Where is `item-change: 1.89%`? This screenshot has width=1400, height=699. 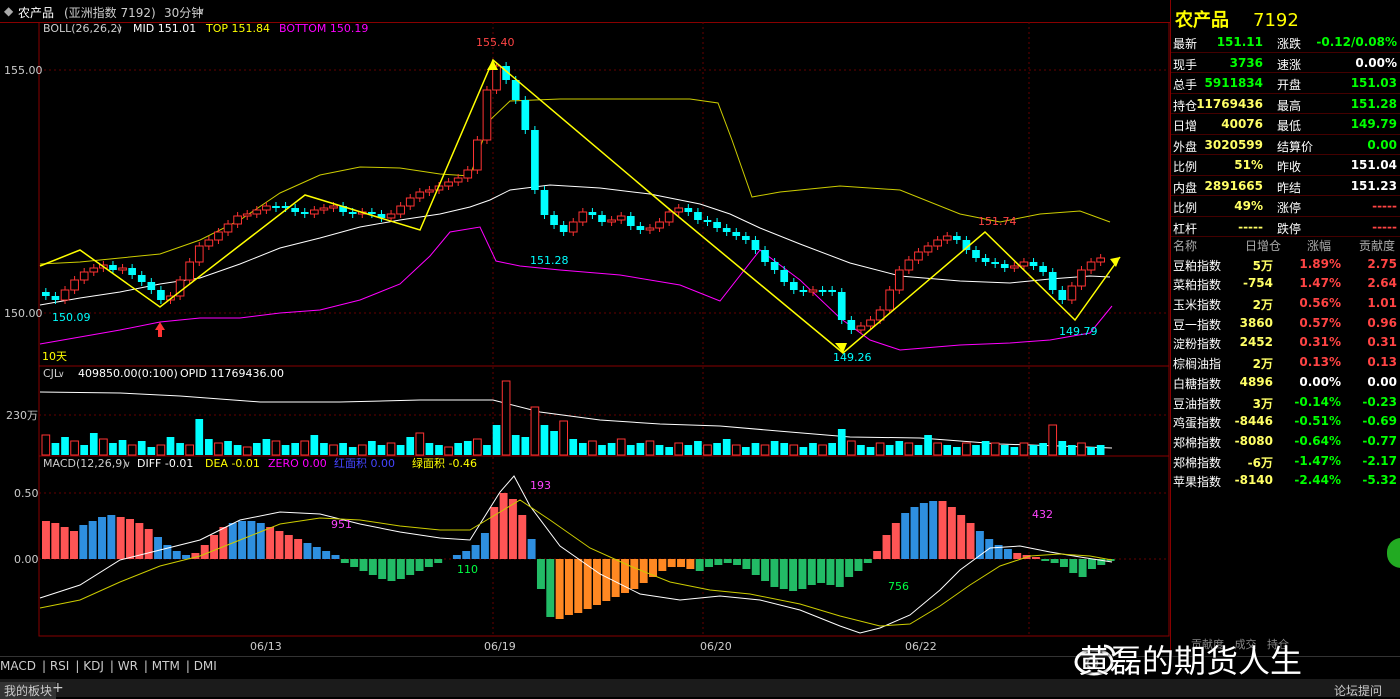
item-change: 1.89% is located at coordinates (1320, 263).